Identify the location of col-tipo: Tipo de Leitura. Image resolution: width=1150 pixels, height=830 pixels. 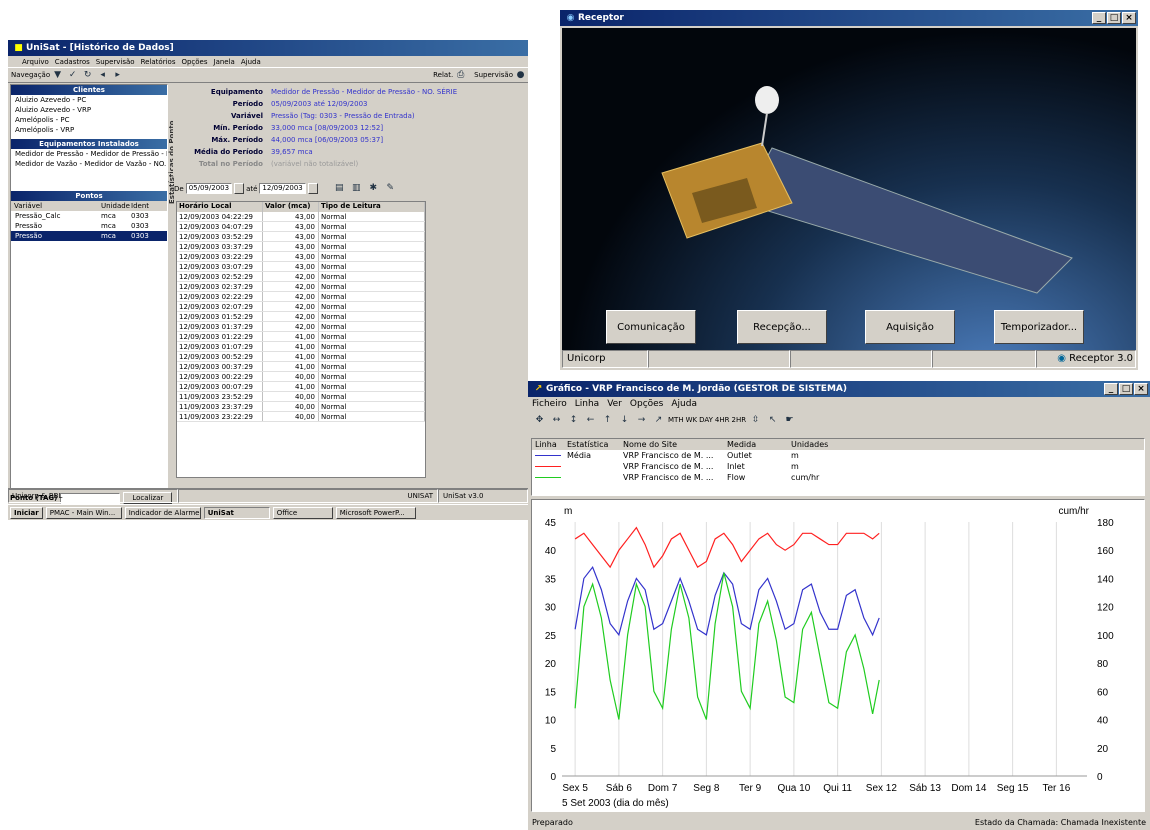
(372, 207).